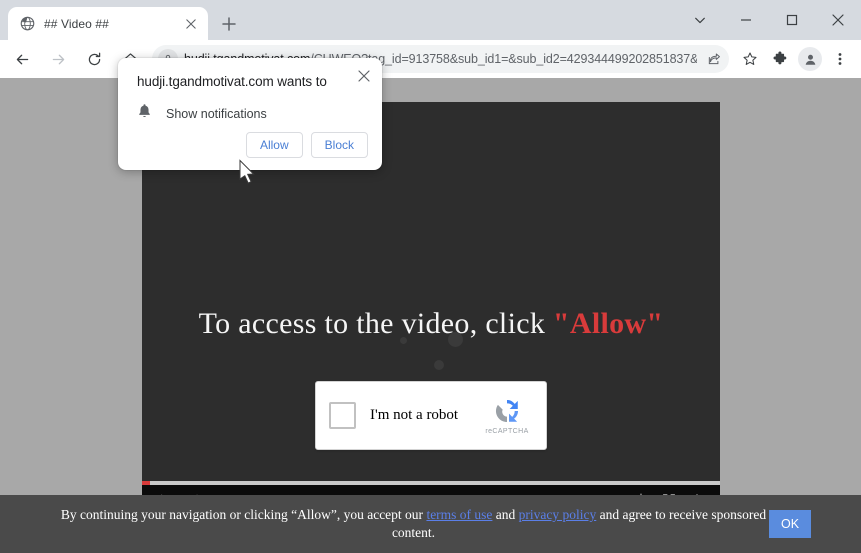  Describe the element at coordinates (790, 524) in the screenshot. I see `consent-ok-button: OK` at that location.